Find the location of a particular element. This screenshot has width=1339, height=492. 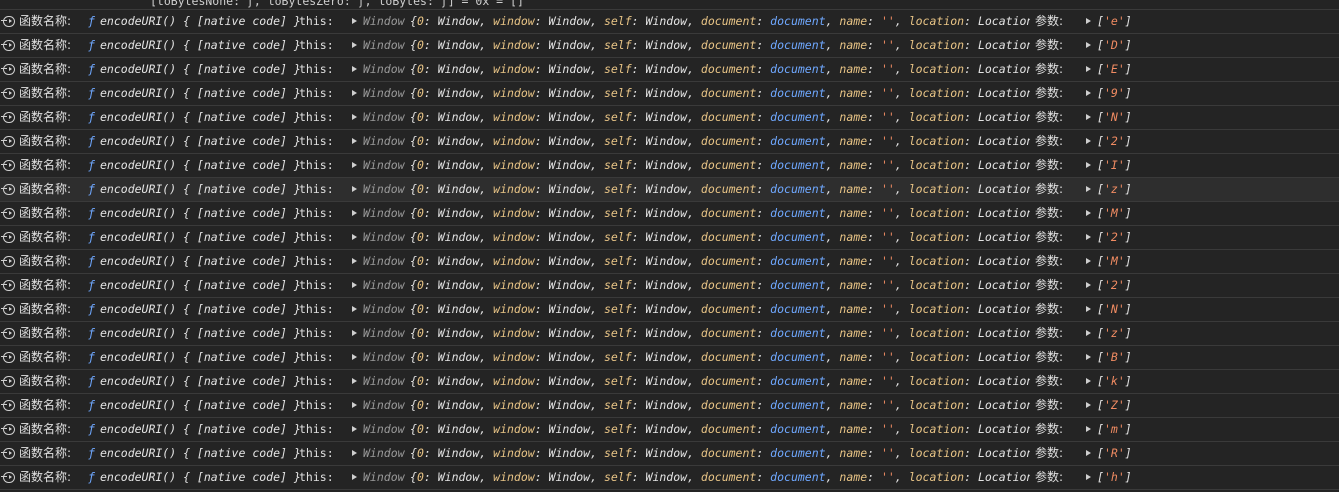

argument-array: ['9'] is located at coordinates (1114, 93).